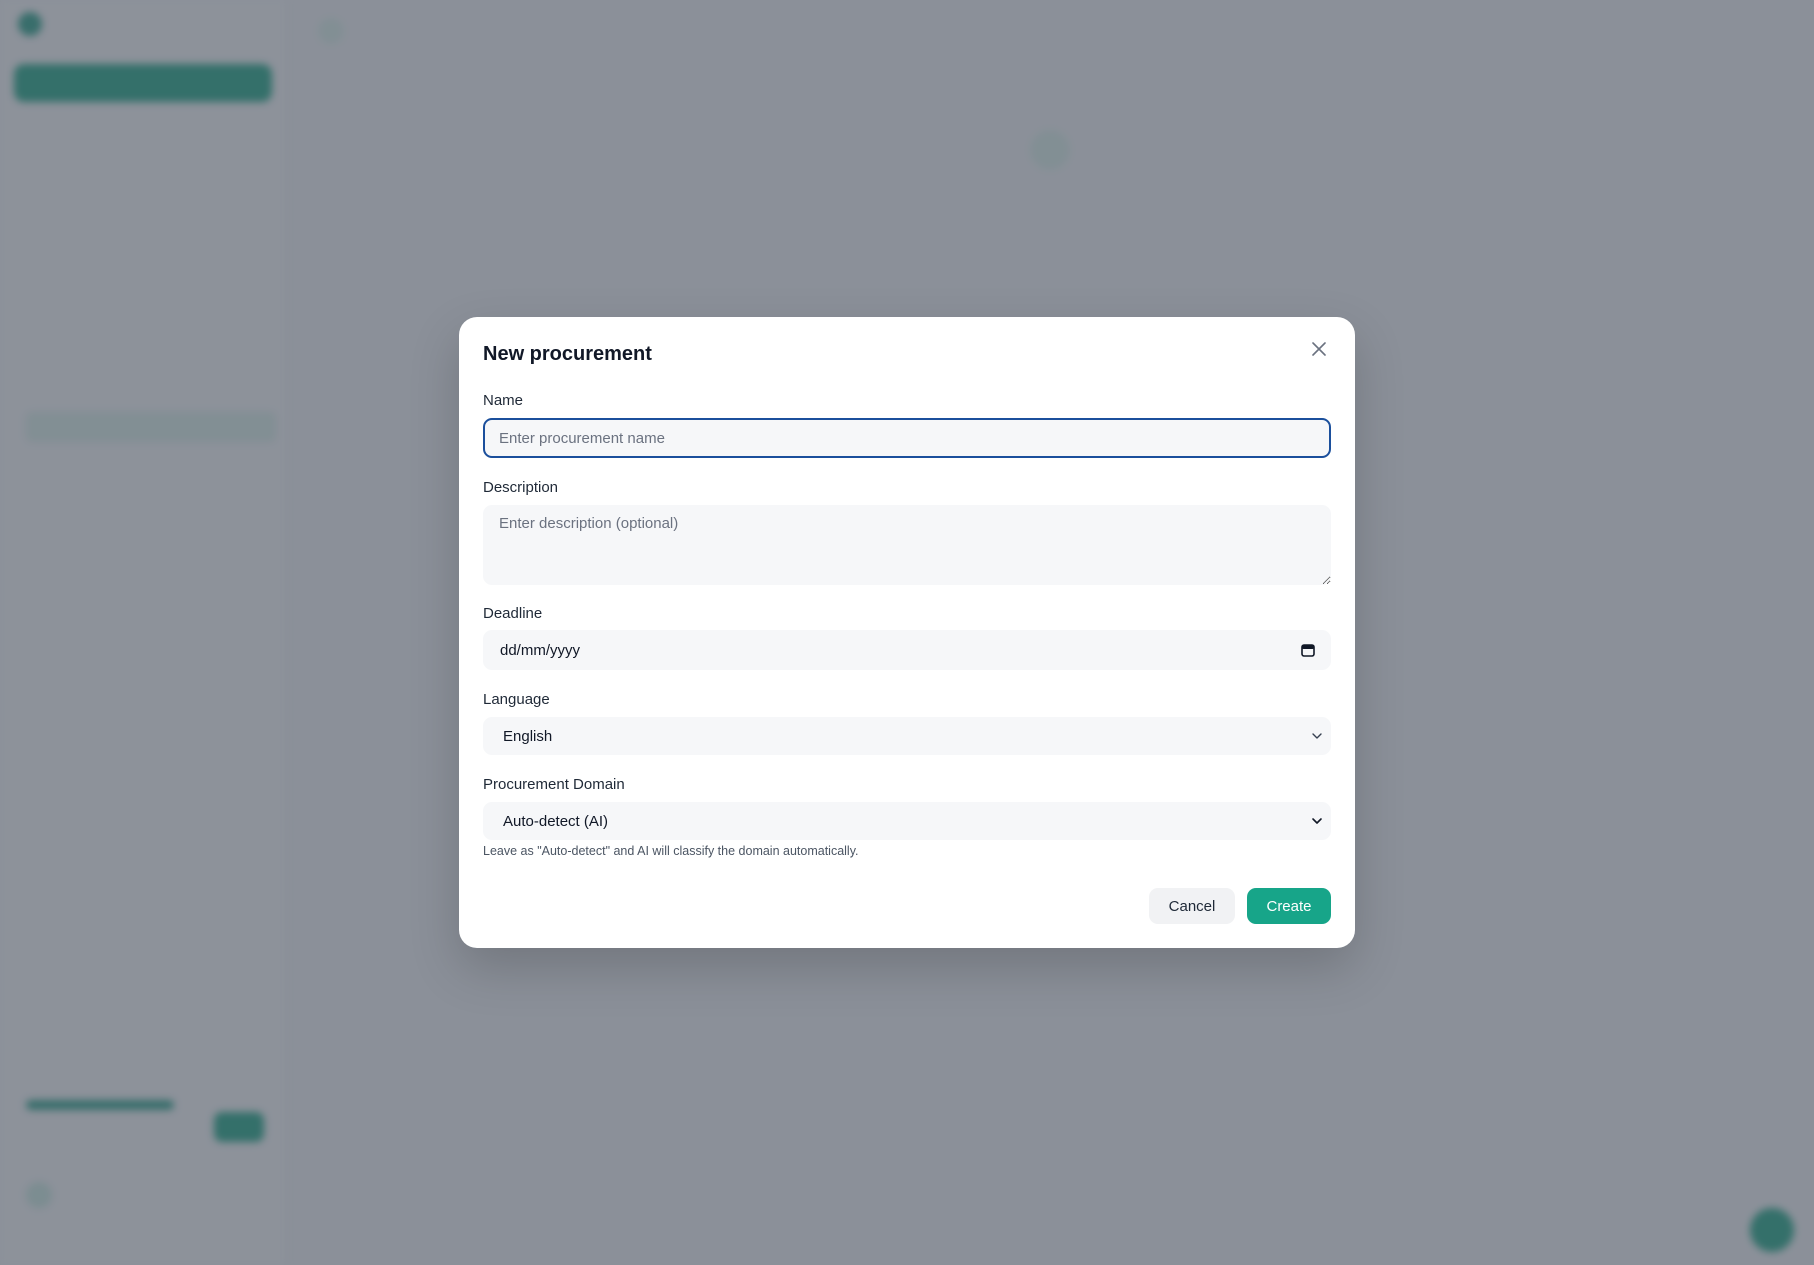  What do you see at coordinates (1192, 906) in the screenshot?
I see `cancel-button: Cancel` at bounding box center [1192, 906].